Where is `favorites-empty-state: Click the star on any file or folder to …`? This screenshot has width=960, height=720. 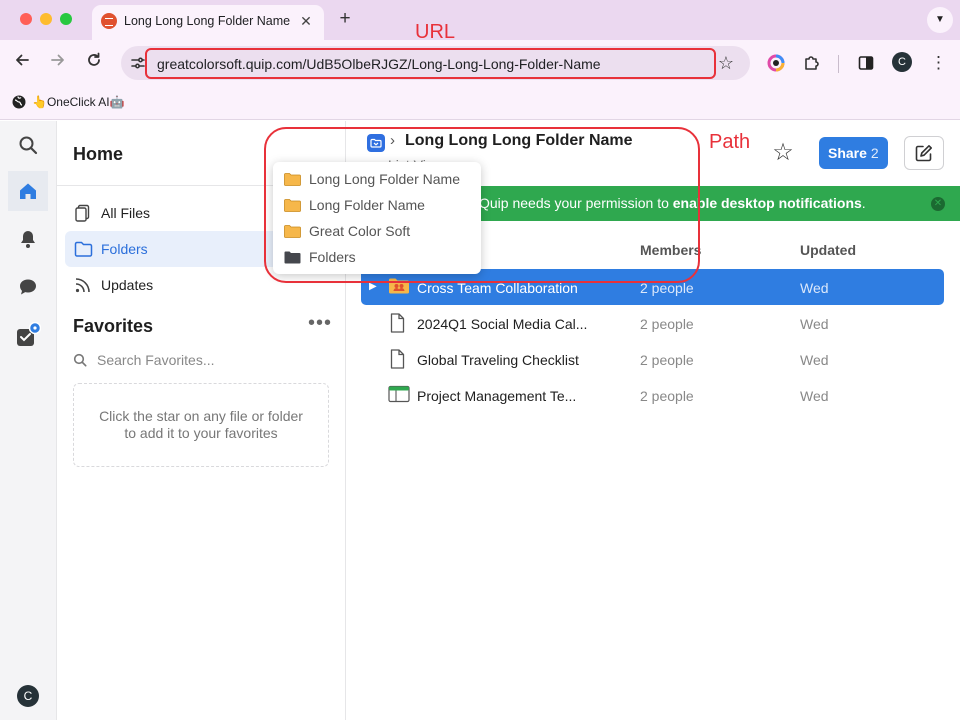 favorites-empty-state: Click the star on any file or folder to … is located at coordinates (201, 425).